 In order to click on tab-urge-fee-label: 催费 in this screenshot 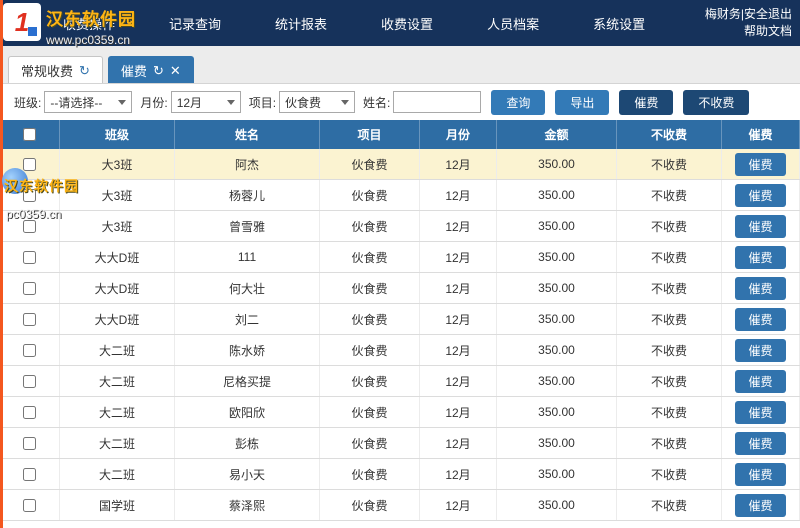, I will do `click(133, 71)`.